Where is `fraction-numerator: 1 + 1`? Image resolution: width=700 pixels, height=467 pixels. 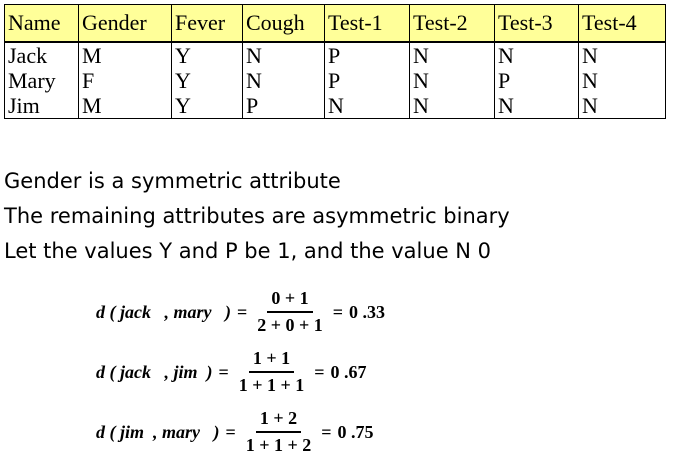 fraction-numerator: 1 + 1 is located at coordinates (271, 360).